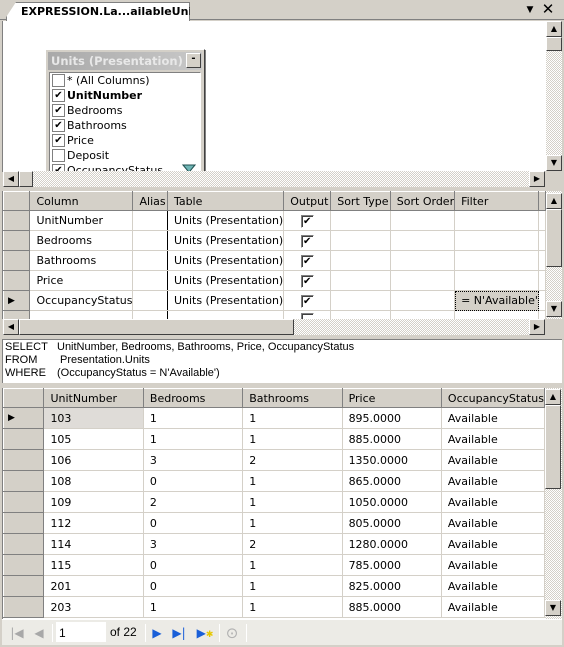  I want to click on minimize-button: -, so click(193, 60).